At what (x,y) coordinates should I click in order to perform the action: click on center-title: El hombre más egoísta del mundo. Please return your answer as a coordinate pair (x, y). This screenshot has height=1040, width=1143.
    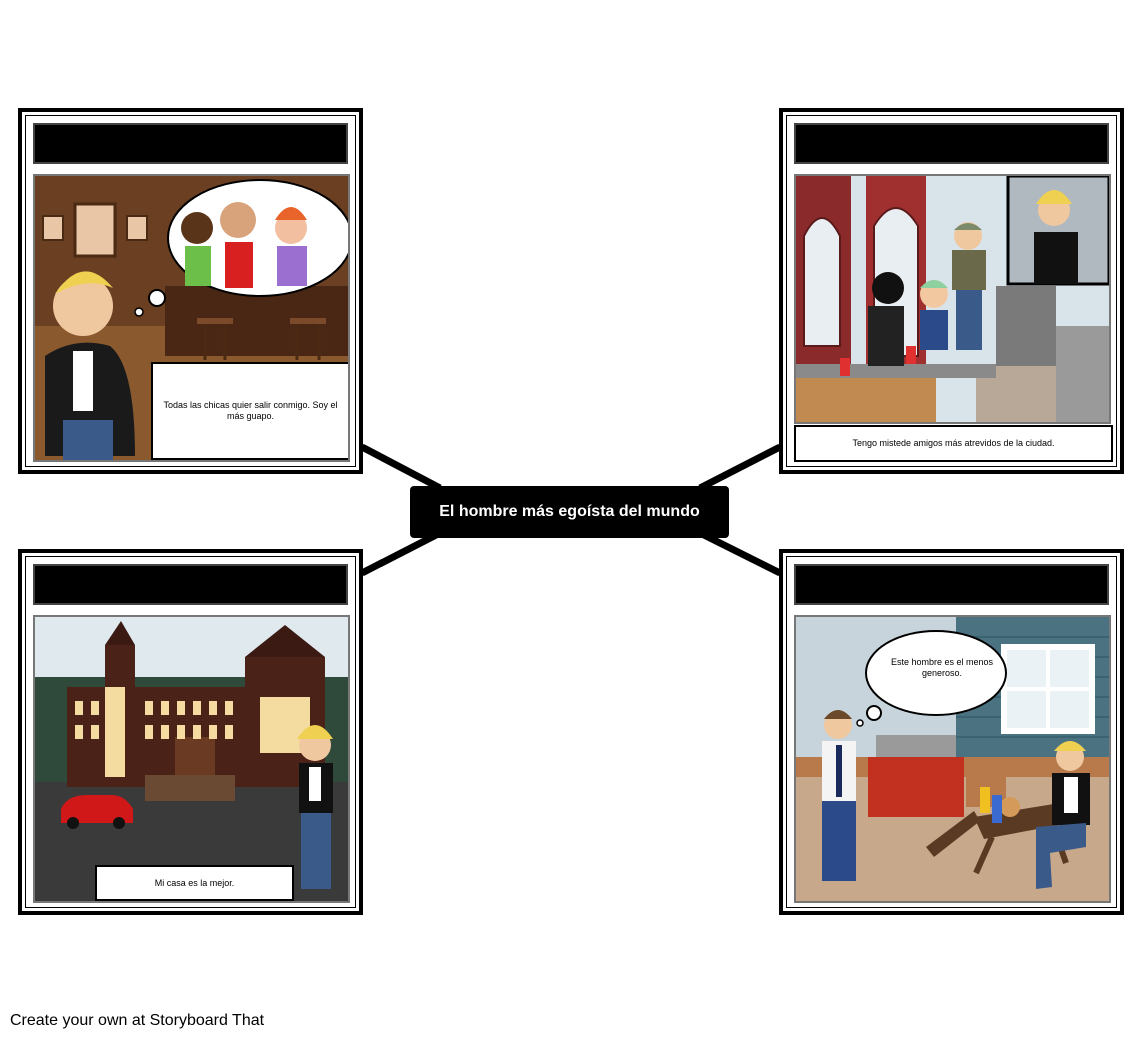
    Looking at the image, I should click on (569, 512).